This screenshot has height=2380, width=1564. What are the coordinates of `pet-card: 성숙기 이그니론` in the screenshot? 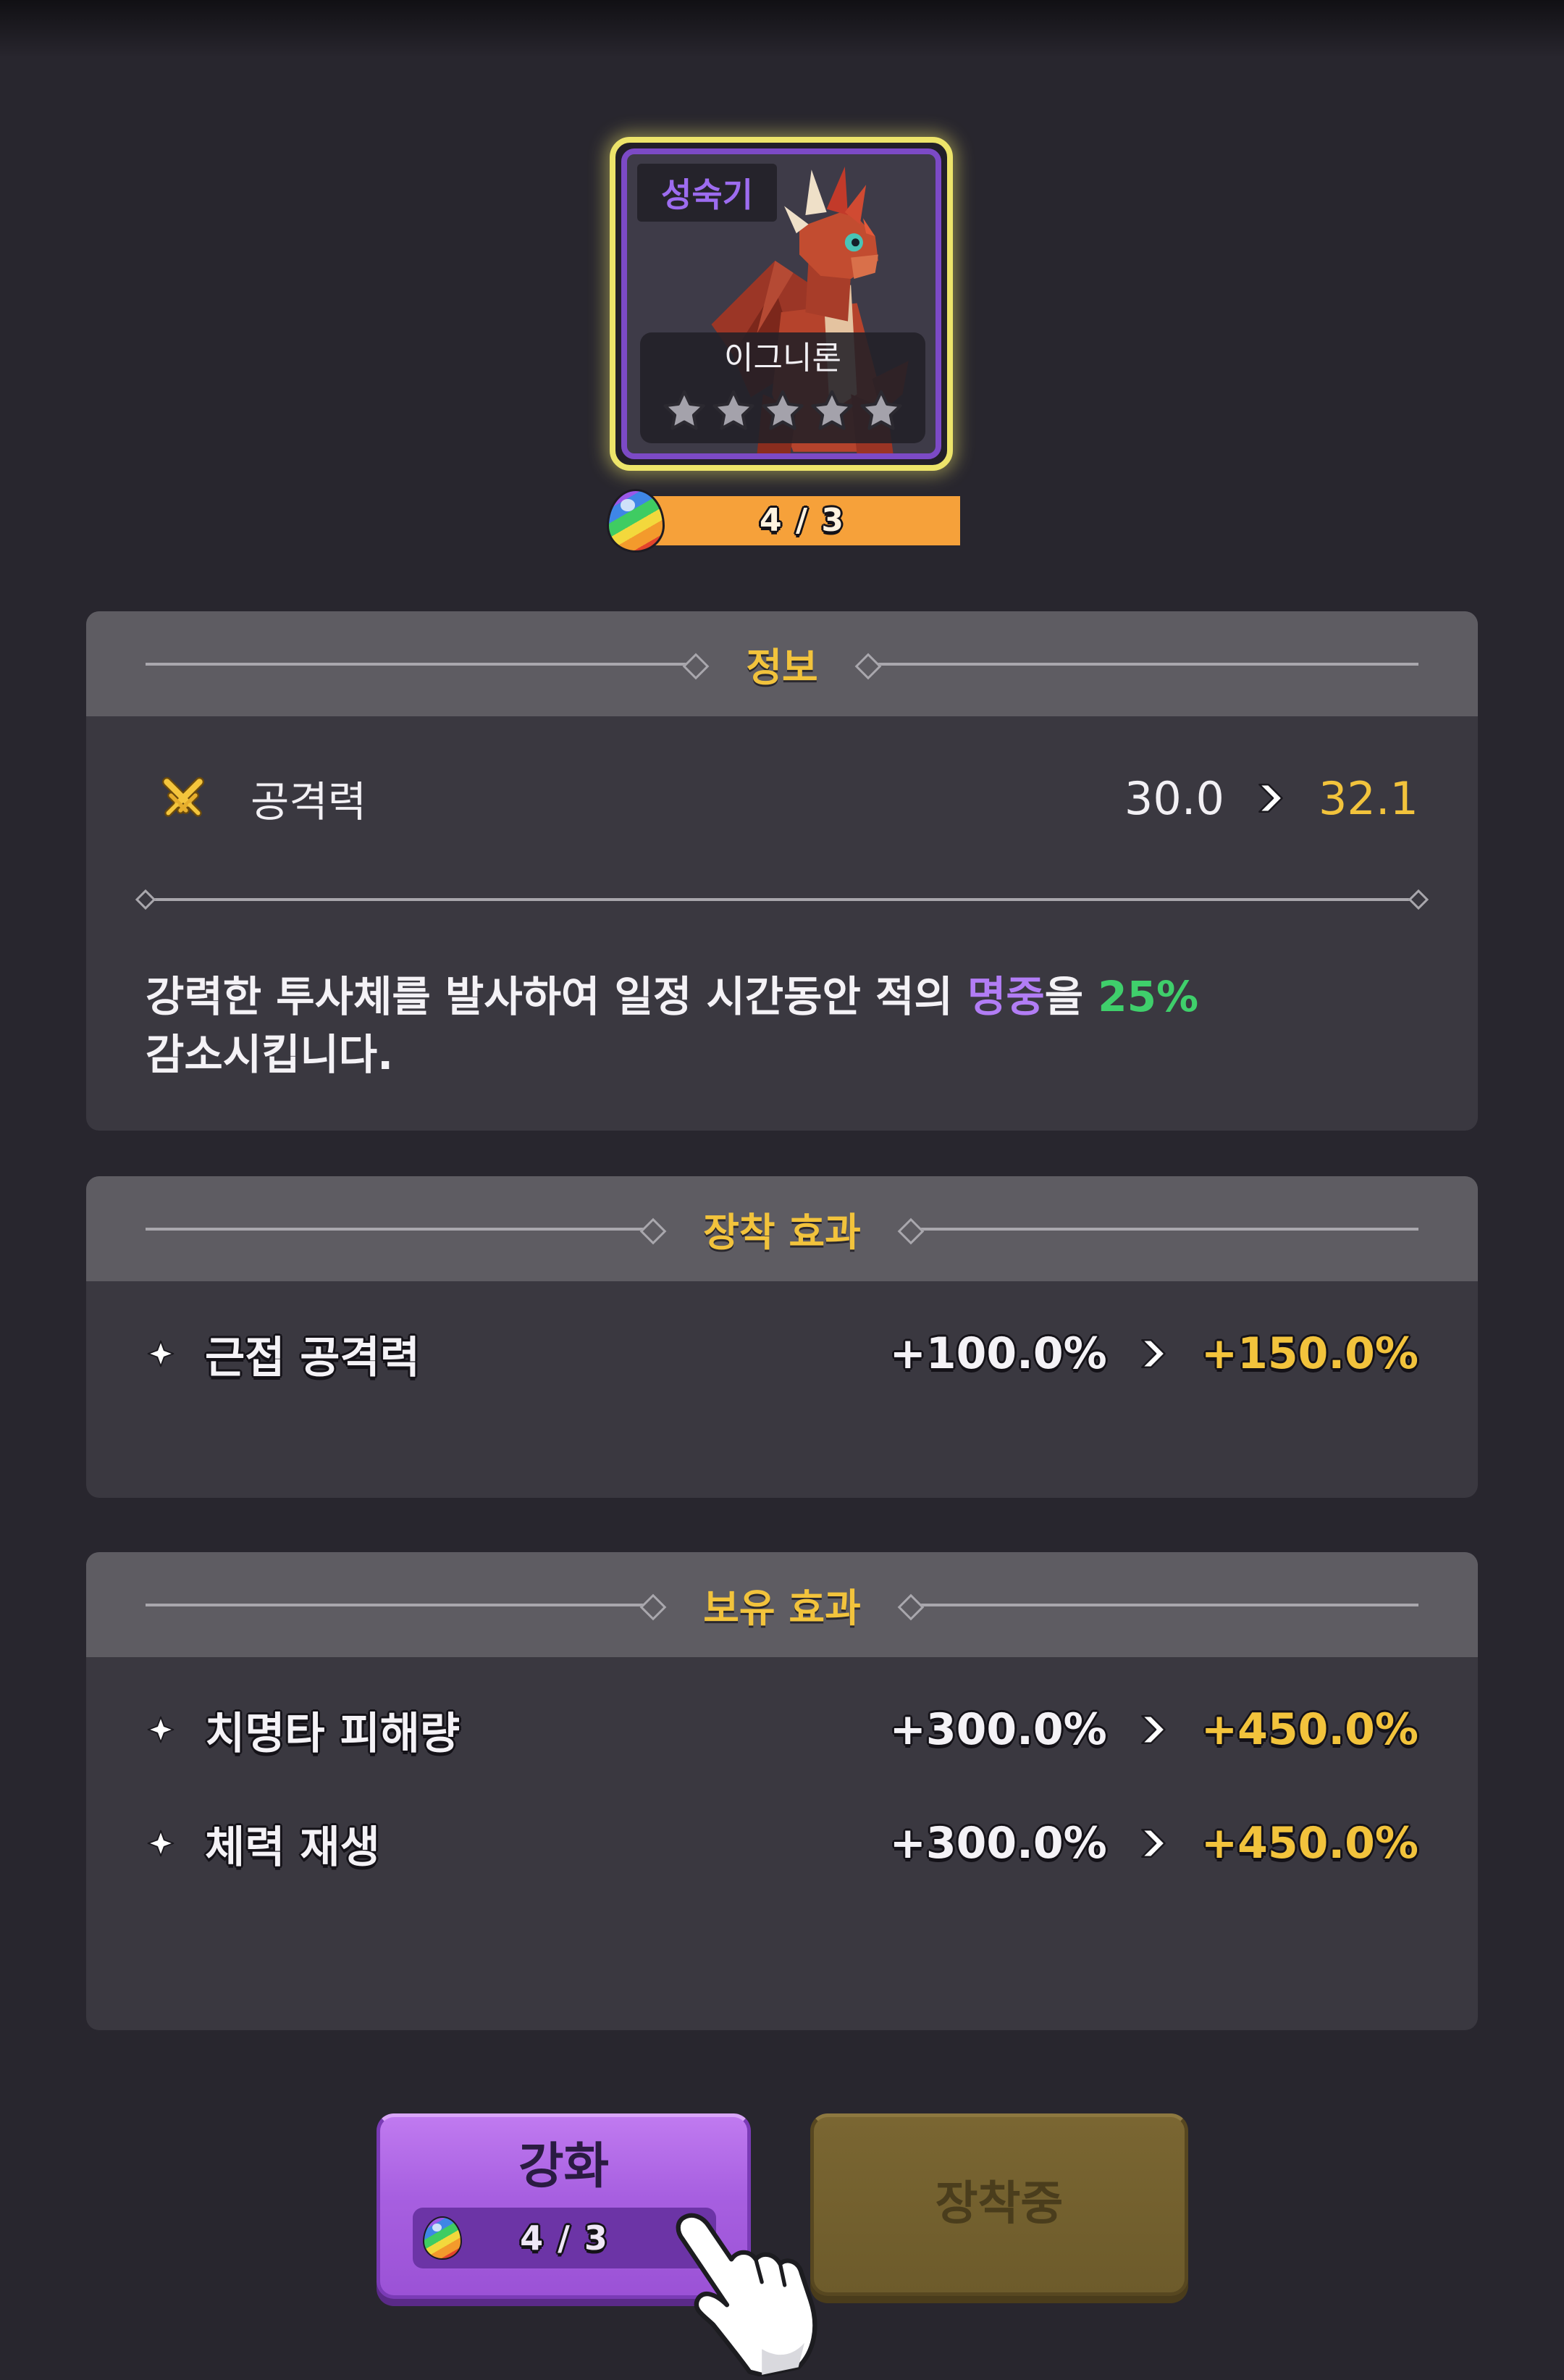 It's located at (781, 304).